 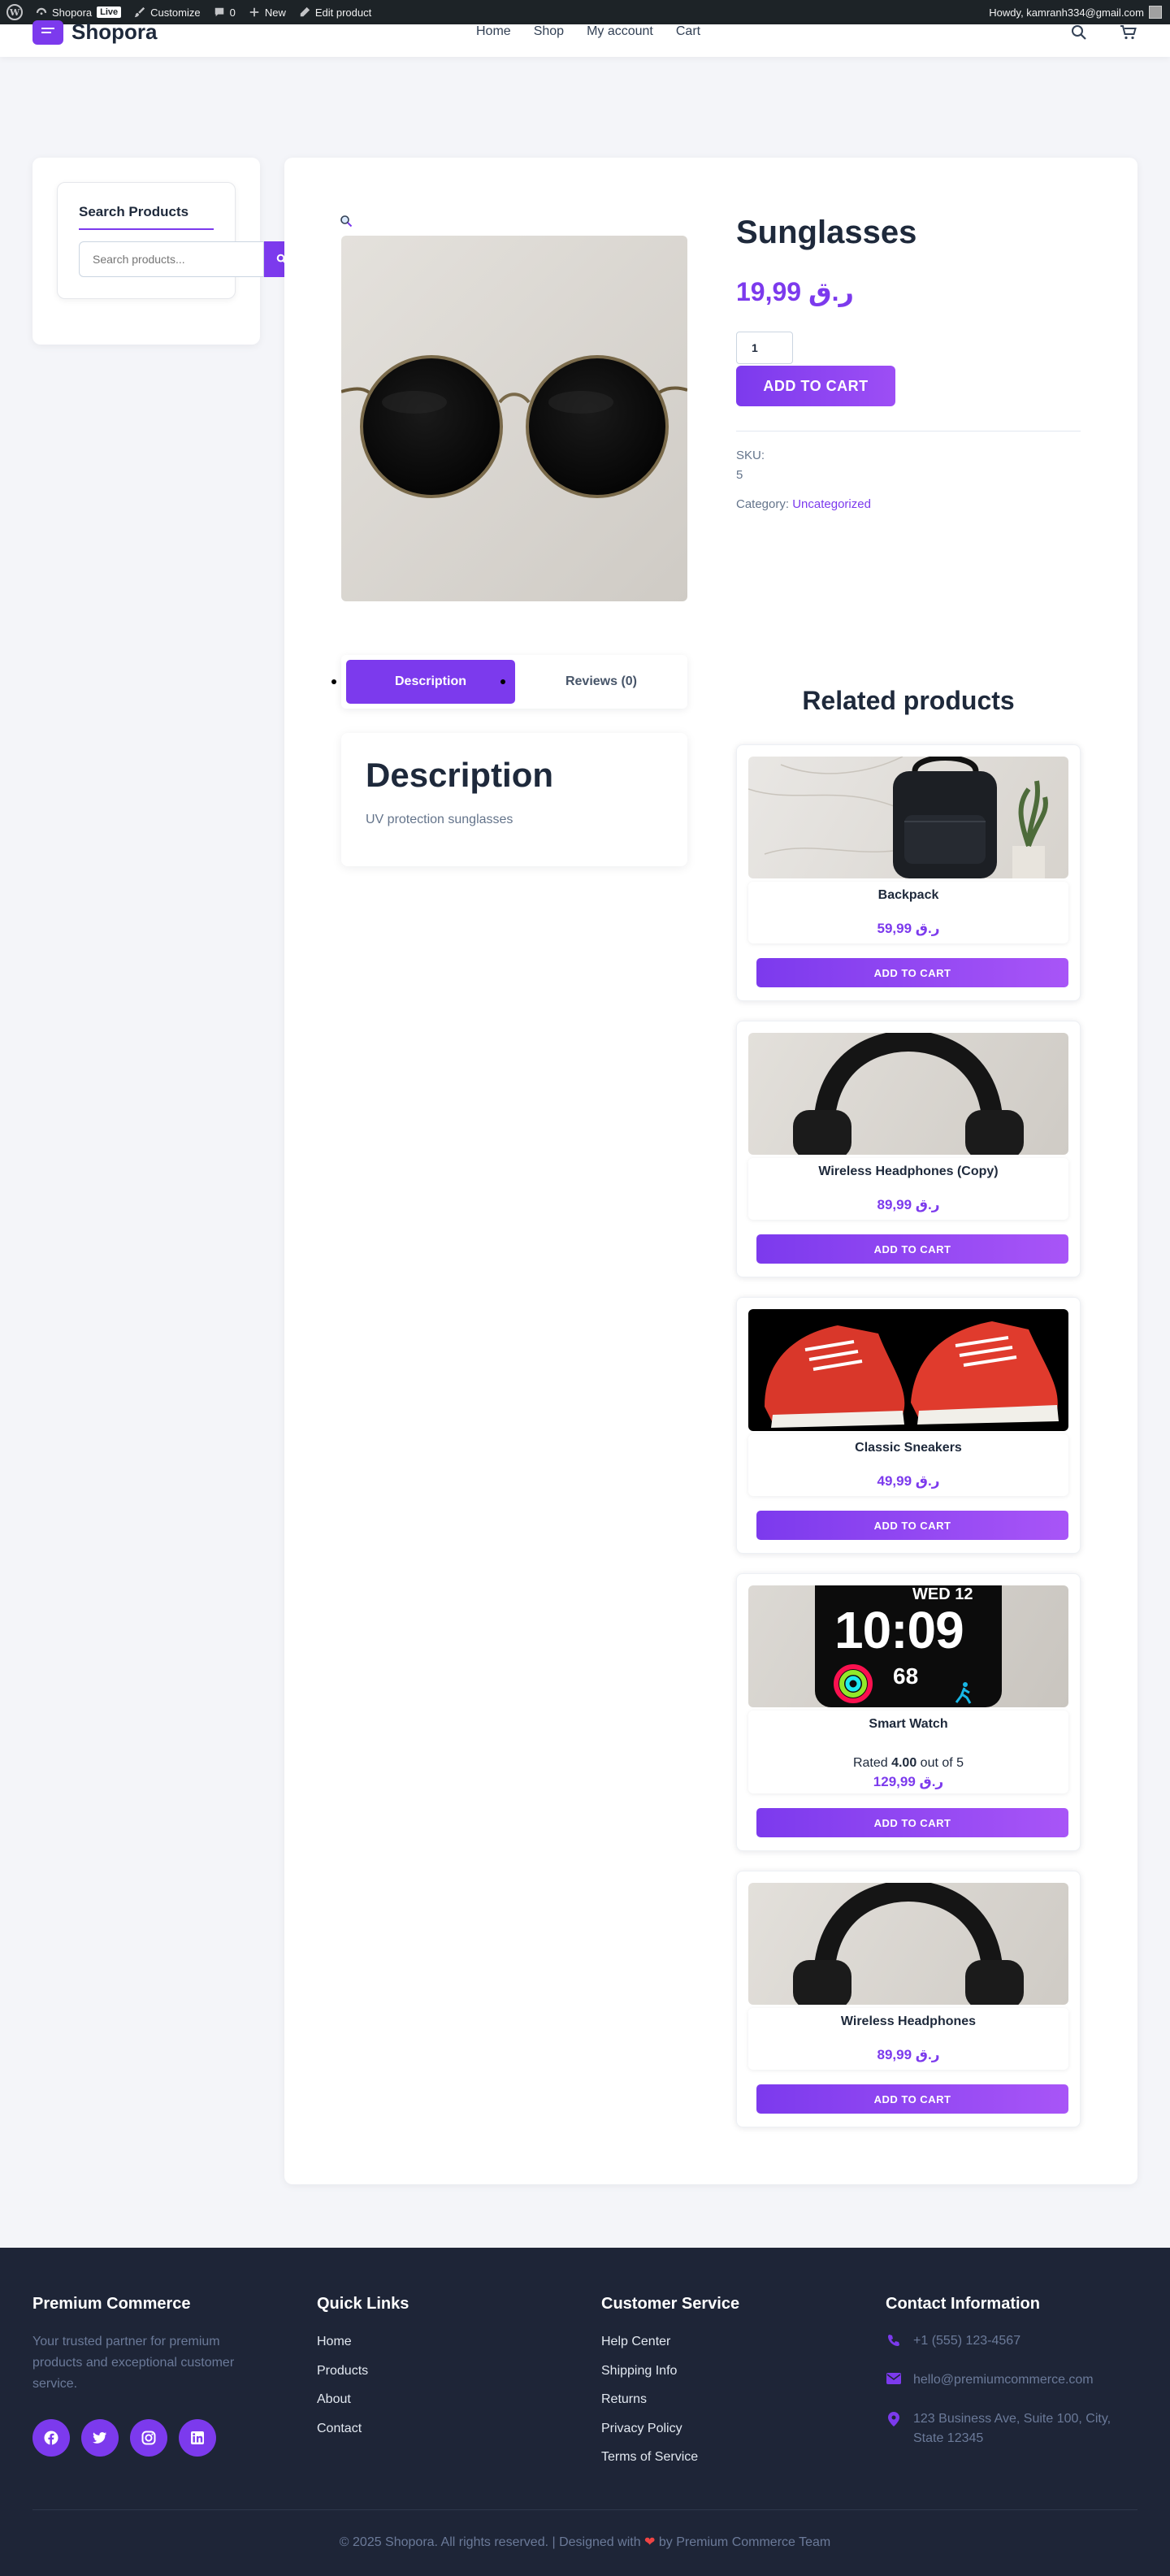 I want to click on search-icon, so click(x=1079, y=32).